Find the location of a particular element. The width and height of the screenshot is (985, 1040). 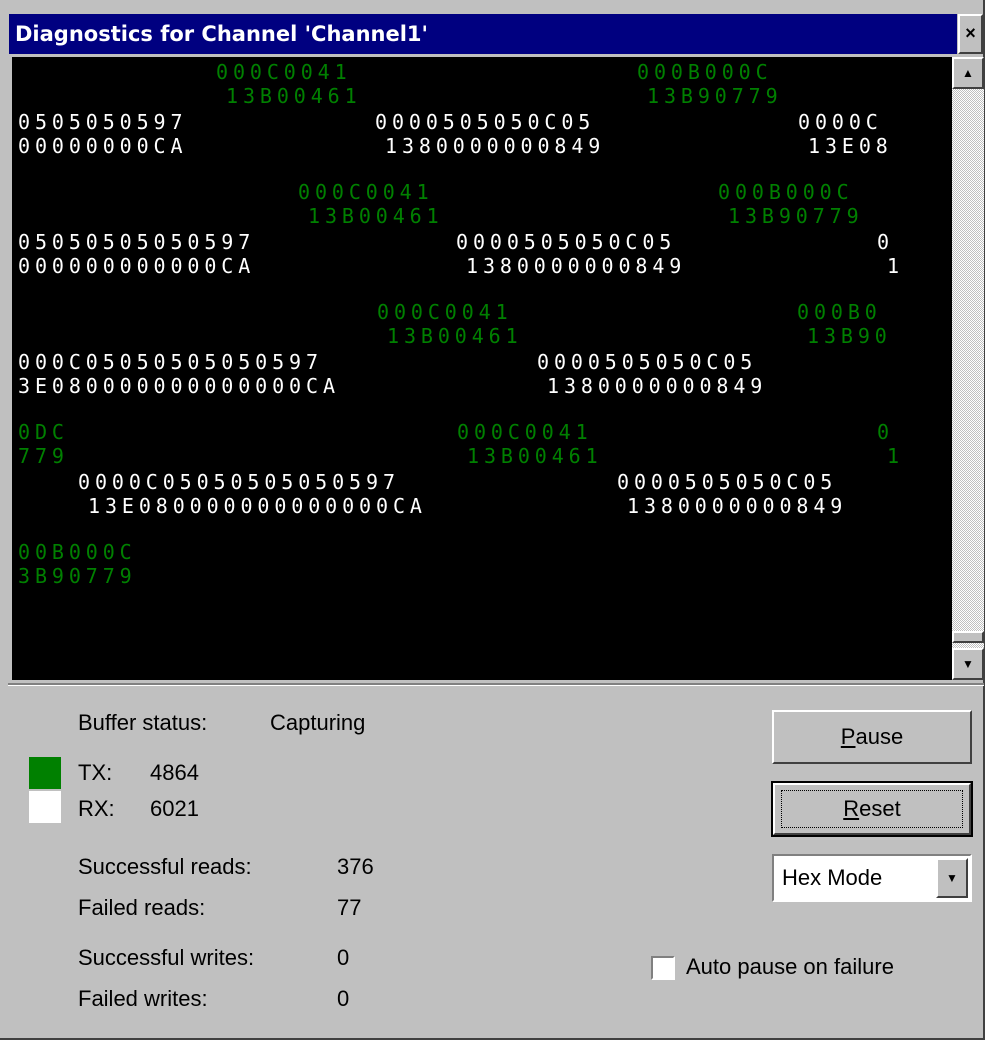

scroll-up-button: ▲ is located at coordinates (968, 73).